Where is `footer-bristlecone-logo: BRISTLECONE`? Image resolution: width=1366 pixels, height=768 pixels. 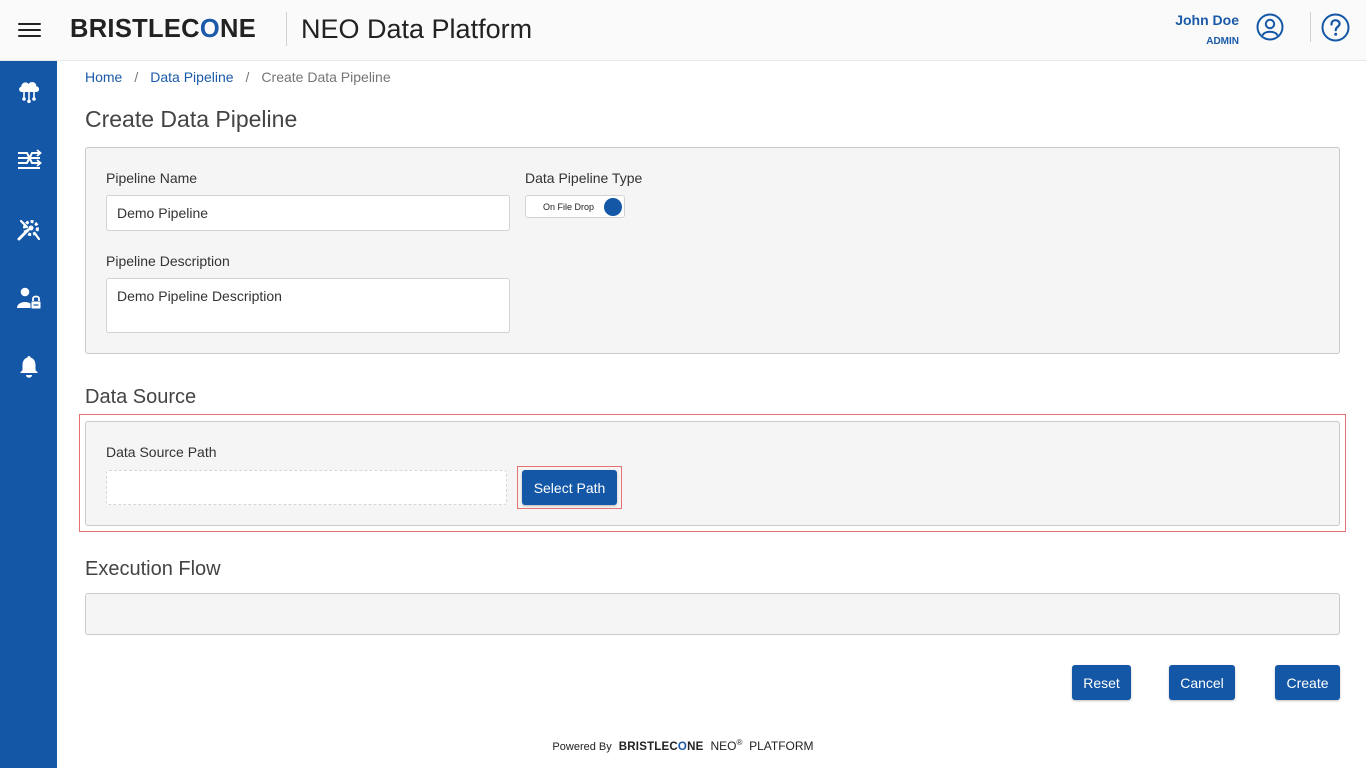
footer-bristlecone-logo: BRISTLECONE is located at coordinates (661, 747).